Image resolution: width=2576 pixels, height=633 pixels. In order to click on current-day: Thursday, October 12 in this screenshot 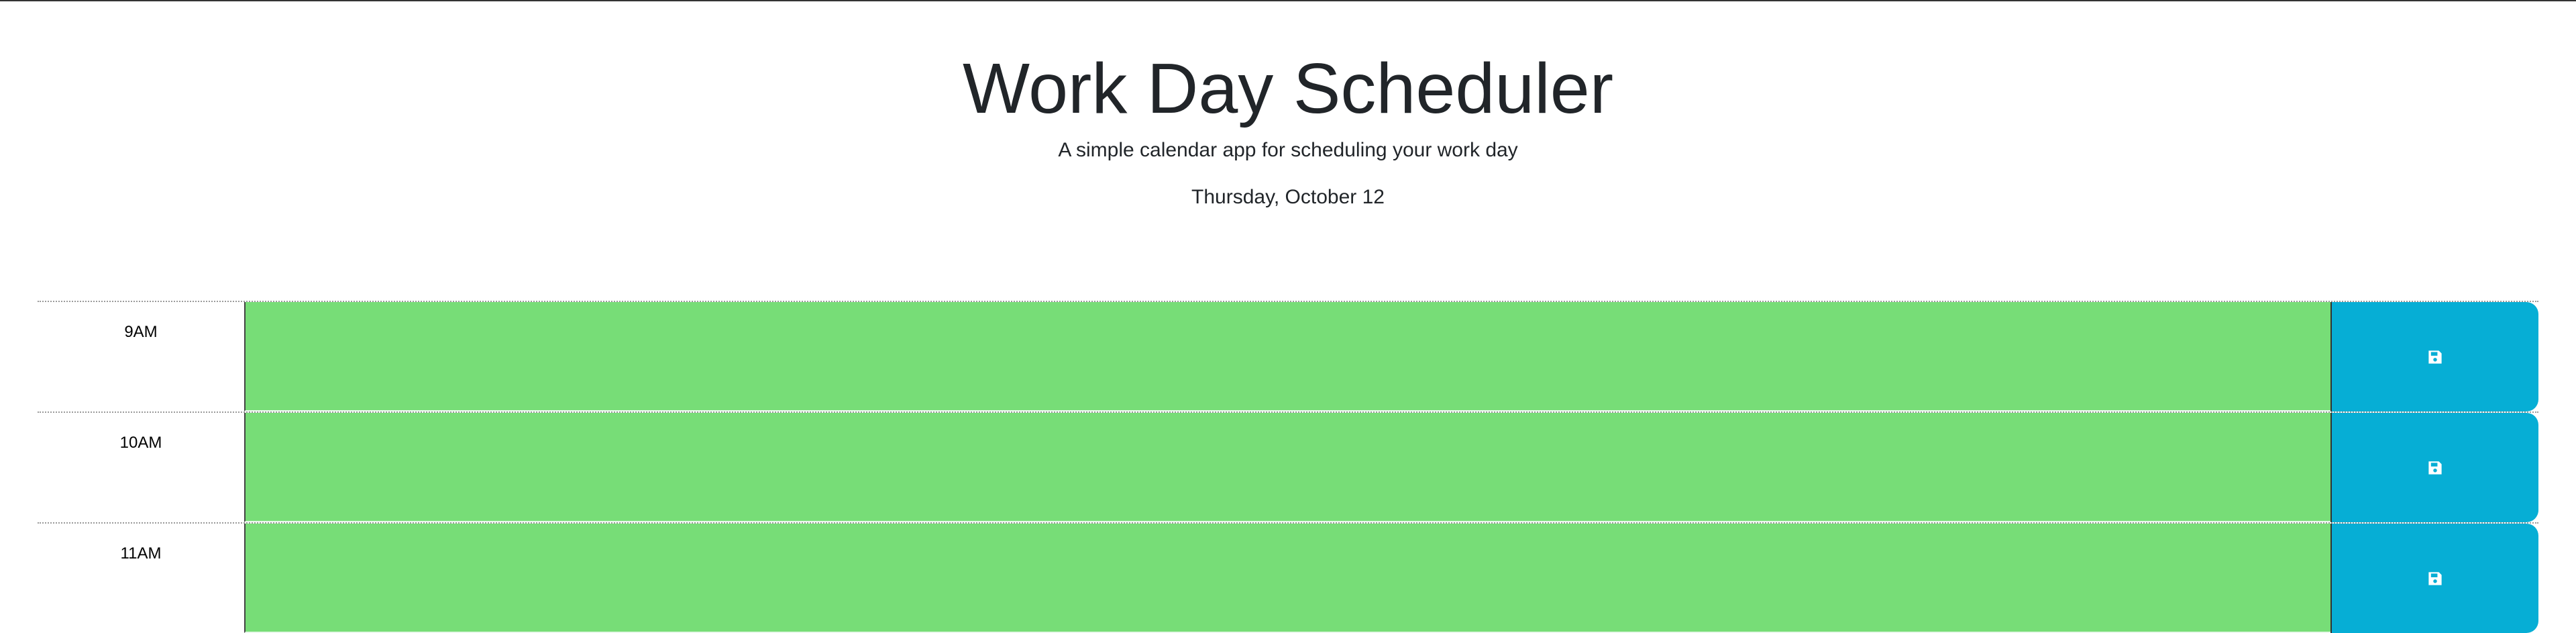, I will do `click(1288, 197)`.